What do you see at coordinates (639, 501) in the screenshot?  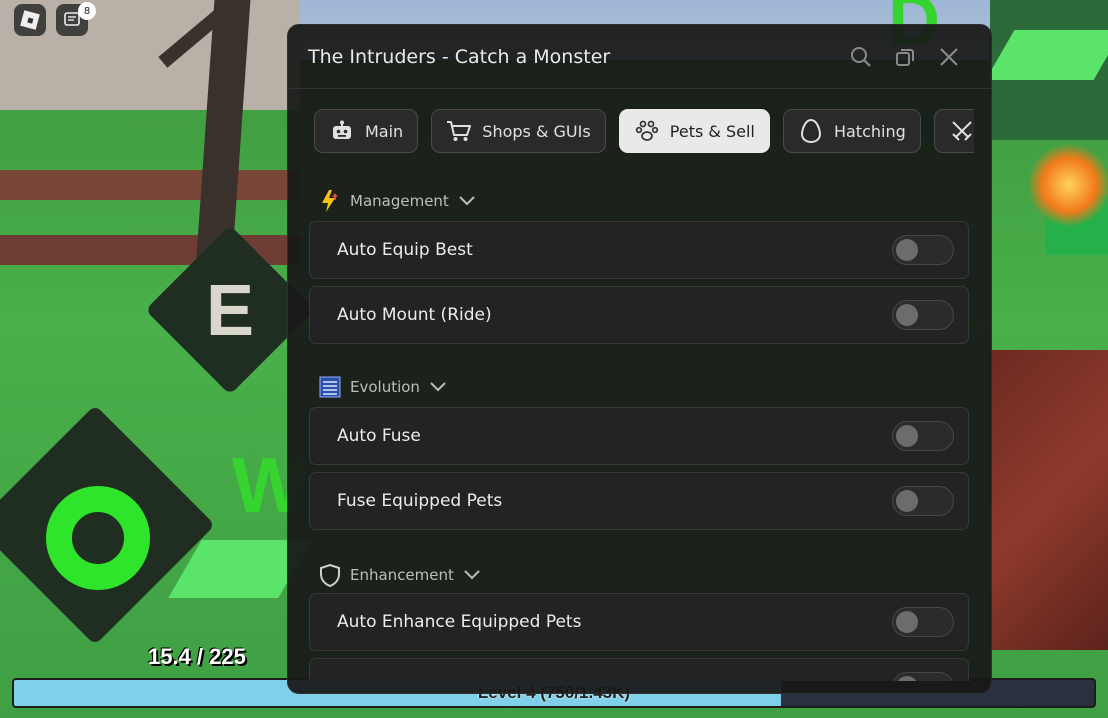 I see `toggle-row-fuse-equipped-pets: Fuse Equipped Pets` at bounding box center [639, 501].